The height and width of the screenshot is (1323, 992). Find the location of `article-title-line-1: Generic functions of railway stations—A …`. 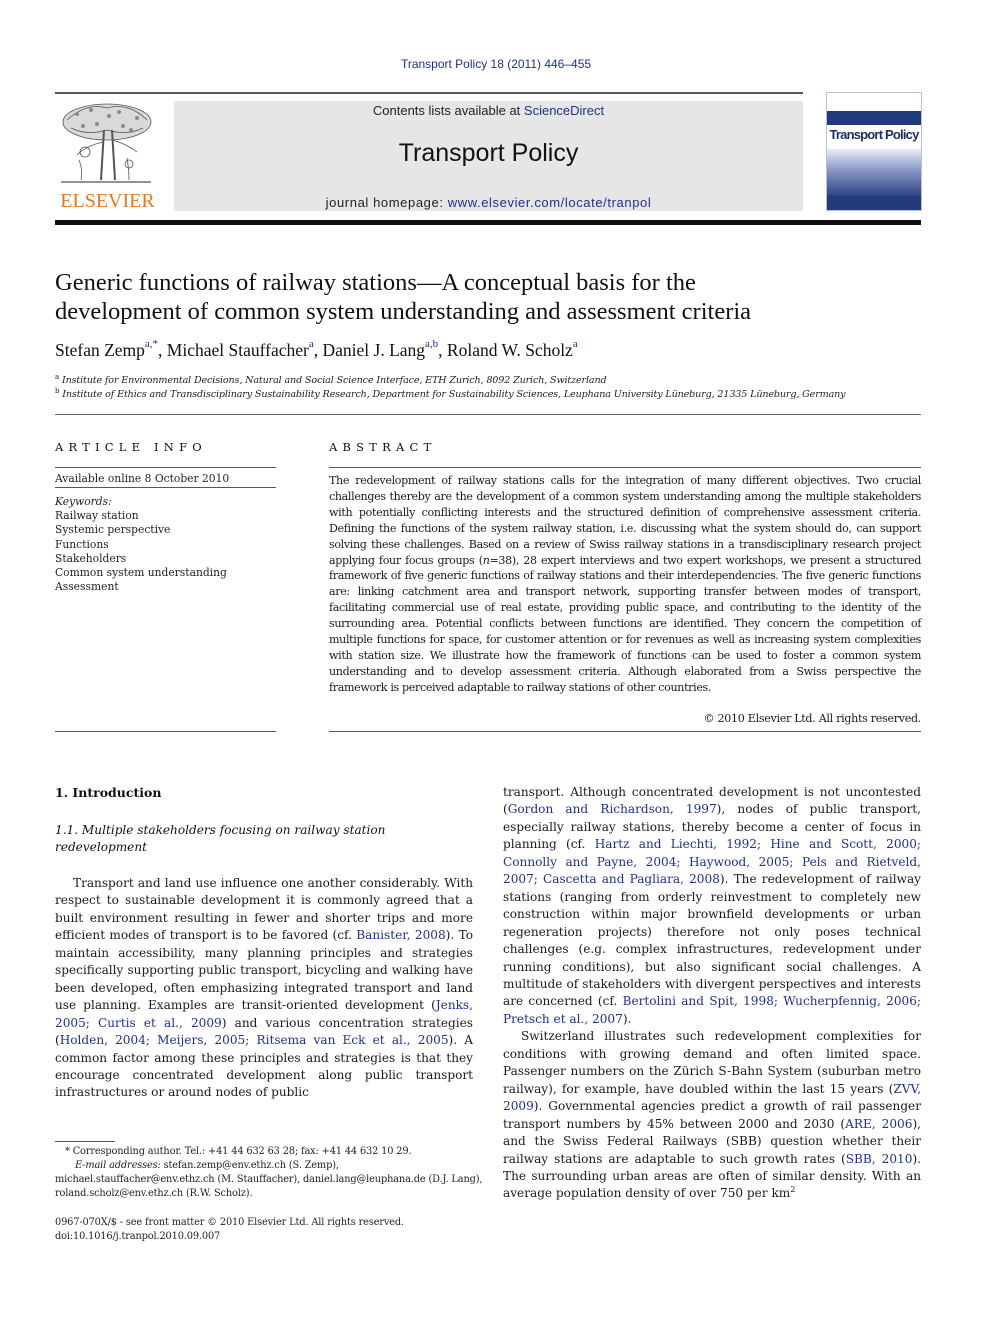

article-title-line-1: Generic functions of railway stations—A … is located at coordinates (375, 282).